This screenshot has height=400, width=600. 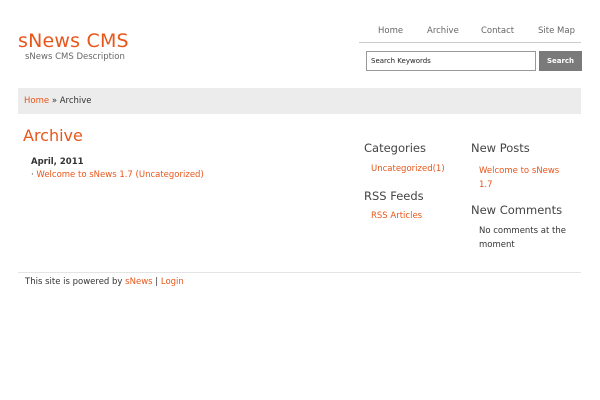 What do you see at coordinates (470, 31) in the screenshot?
I see `top-navigation: Home Archive Contact Site Map` at bounding box center [470, 31].